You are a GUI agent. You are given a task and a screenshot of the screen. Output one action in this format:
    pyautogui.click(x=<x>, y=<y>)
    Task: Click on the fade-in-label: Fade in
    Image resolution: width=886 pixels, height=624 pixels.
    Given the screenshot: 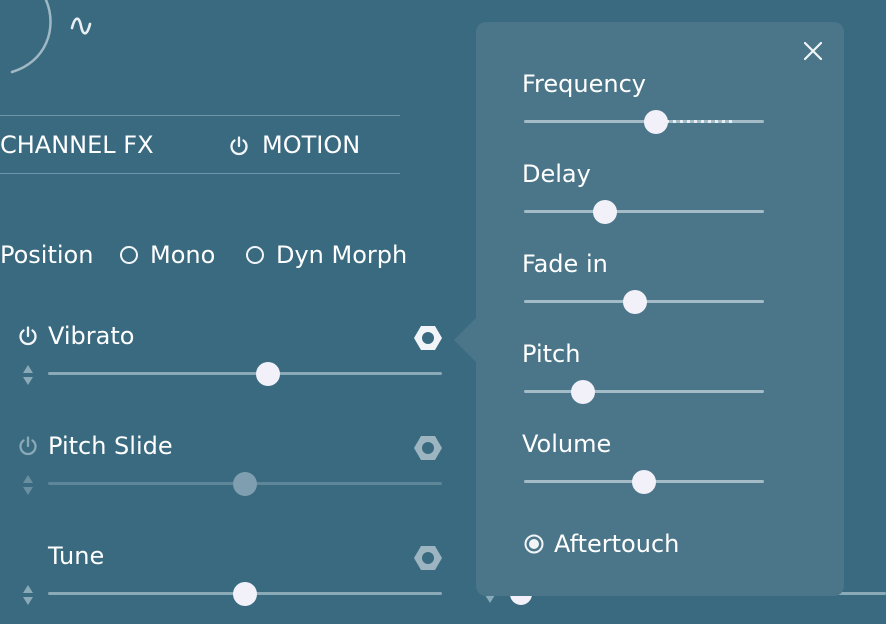 What is the action you would take?
    pyautogui.click(x=565, y=264)
    